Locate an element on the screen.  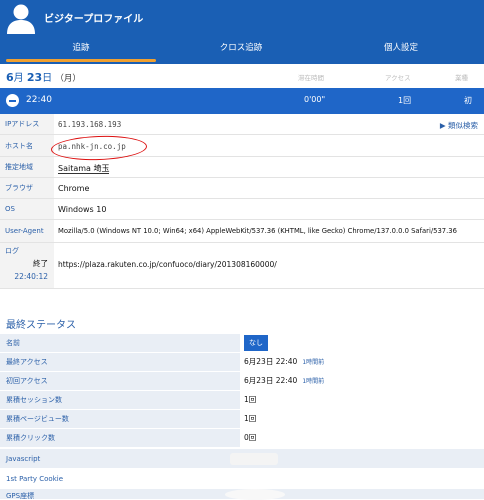
status-row-name: 名前 なし is located at coordinates (242, 343).